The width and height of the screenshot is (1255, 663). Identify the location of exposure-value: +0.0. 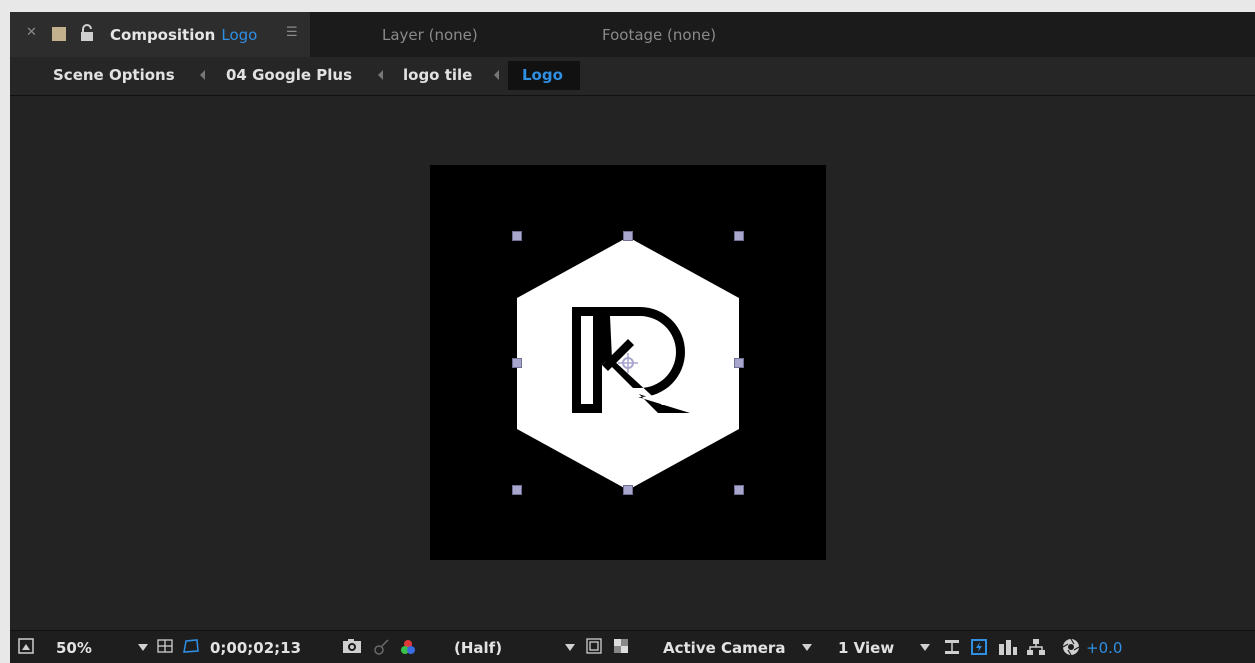
(1104, 648).